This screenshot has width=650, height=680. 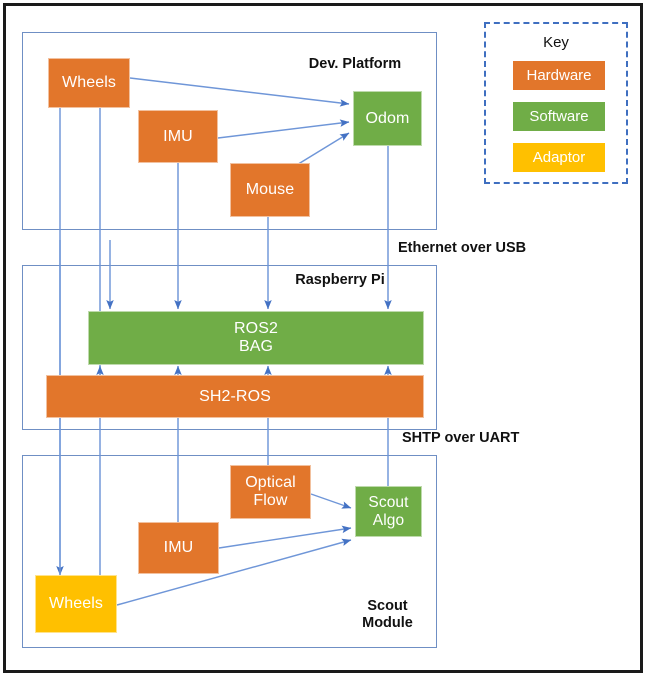 What do you see at coordinates (235, 396) in the screenshot?
I see `node-sh2-ros: SH2-ROS` at bounding box center [235, 396].